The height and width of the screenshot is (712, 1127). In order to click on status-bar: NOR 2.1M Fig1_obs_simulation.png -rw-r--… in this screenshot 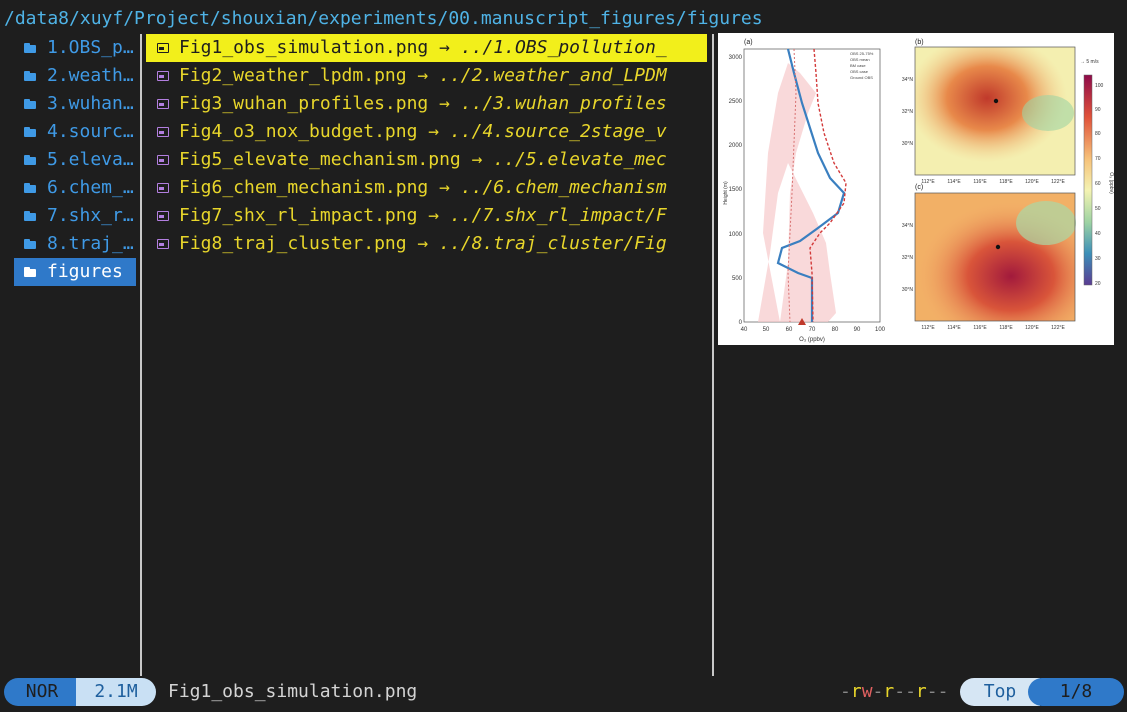, I will do `click(563, 692)`.